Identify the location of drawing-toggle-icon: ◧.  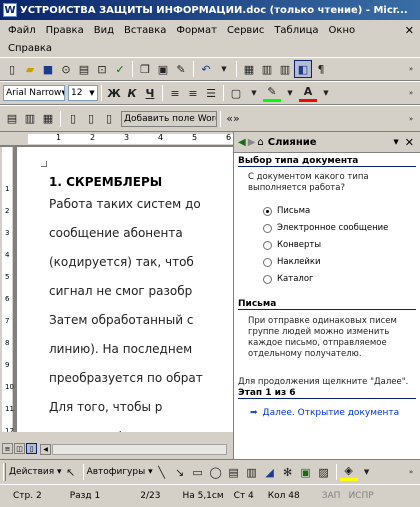
(303, 69).